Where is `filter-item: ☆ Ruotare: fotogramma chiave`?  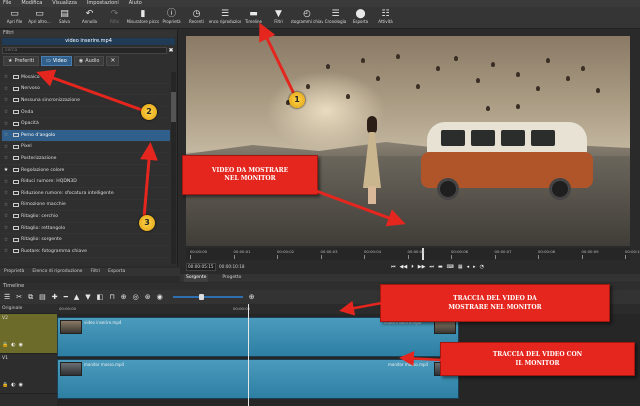
filter-item: ☆ Ruotare: fotogramma chiave is located at coordinates (86, 252).